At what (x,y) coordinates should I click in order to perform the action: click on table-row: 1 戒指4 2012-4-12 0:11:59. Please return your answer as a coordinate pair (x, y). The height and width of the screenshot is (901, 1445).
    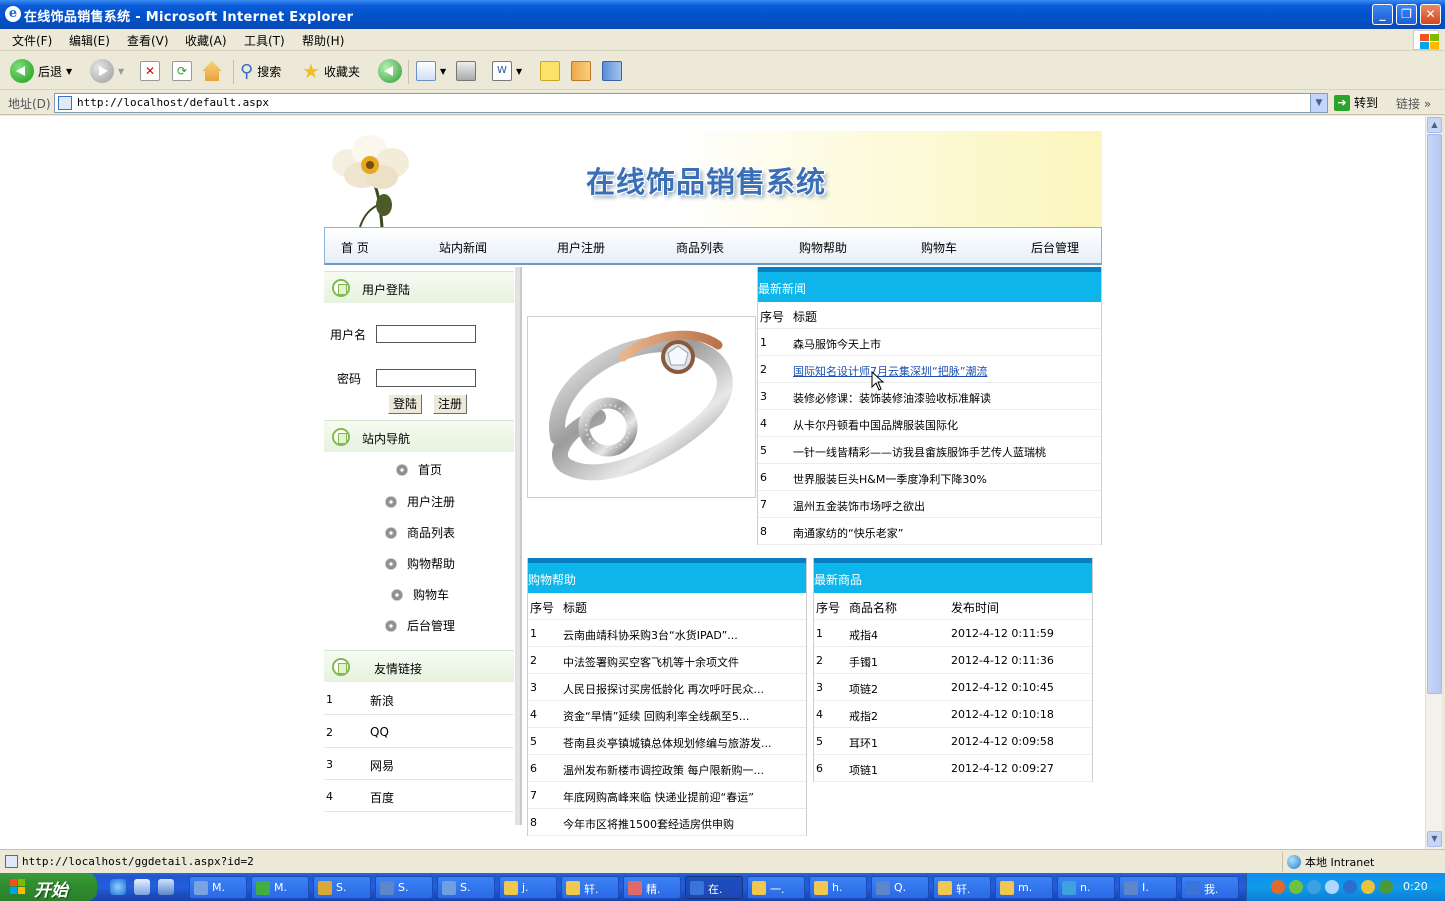
    Looking at the image, I should click on (953, 633).